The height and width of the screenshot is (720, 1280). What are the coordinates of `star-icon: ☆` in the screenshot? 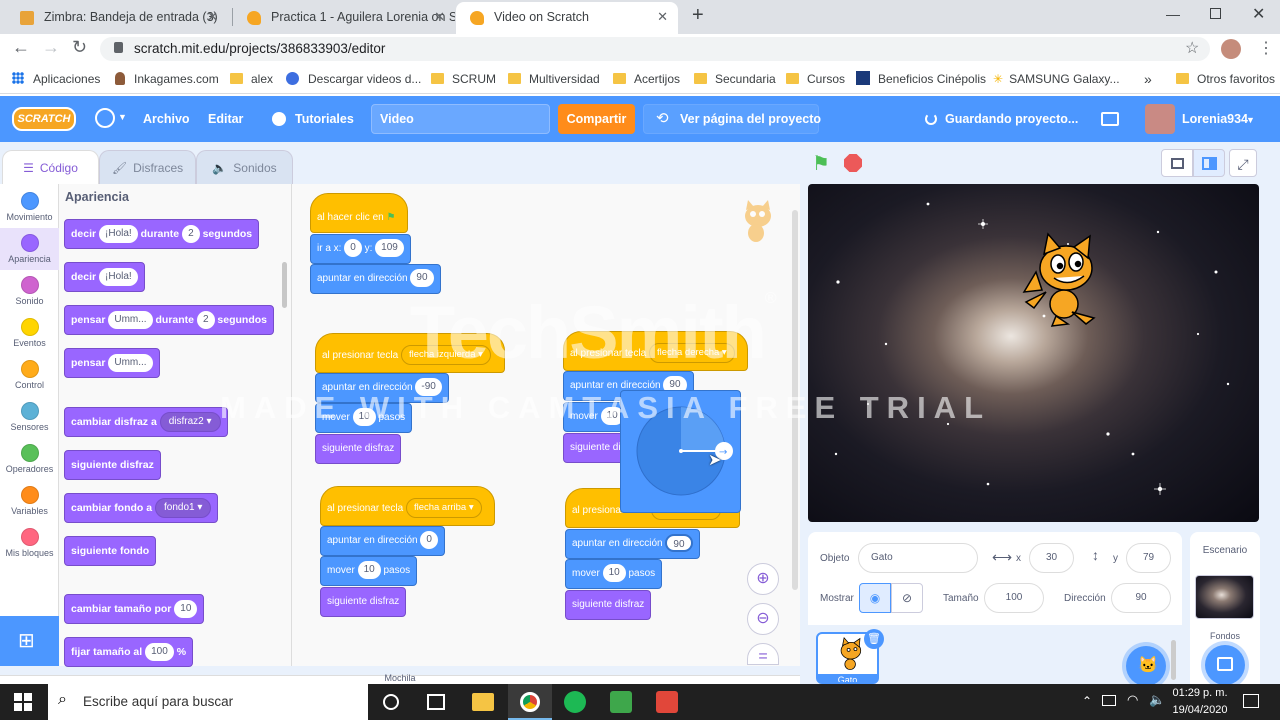 It's located at (1192, 48).